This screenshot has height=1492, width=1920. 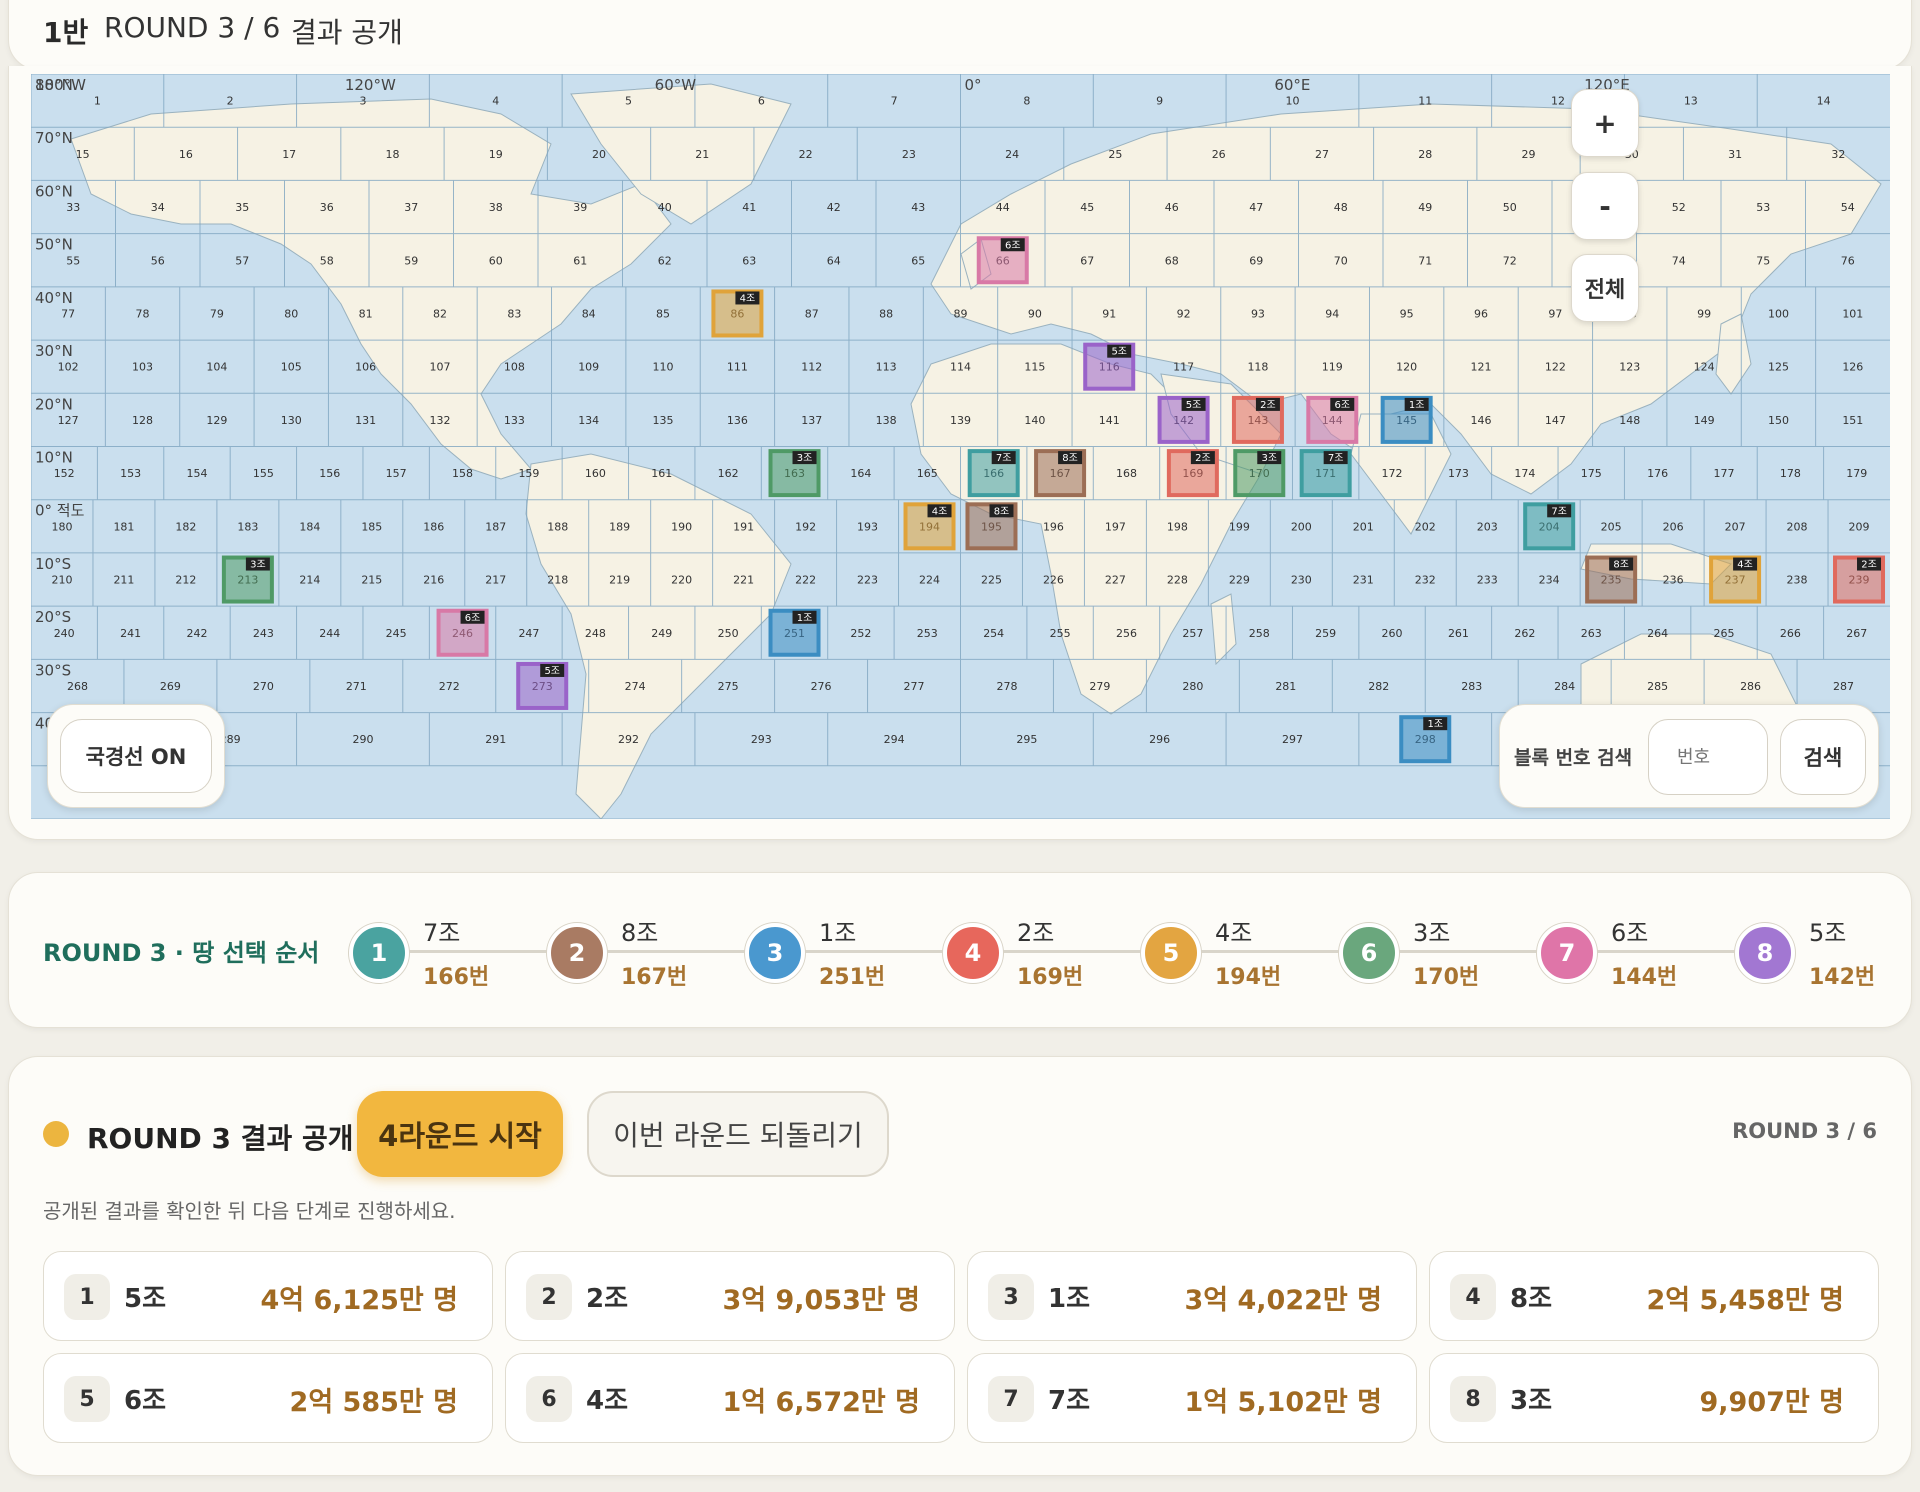 What do you see at coordinates (1691, 101) in the screenshot?
I see `block-number: 13` at bounding box center [1691, 101].